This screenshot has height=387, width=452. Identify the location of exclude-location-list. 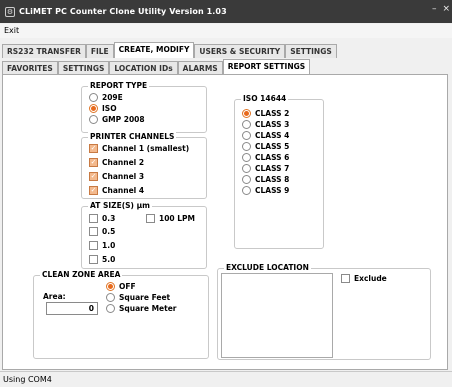
(277, 315).